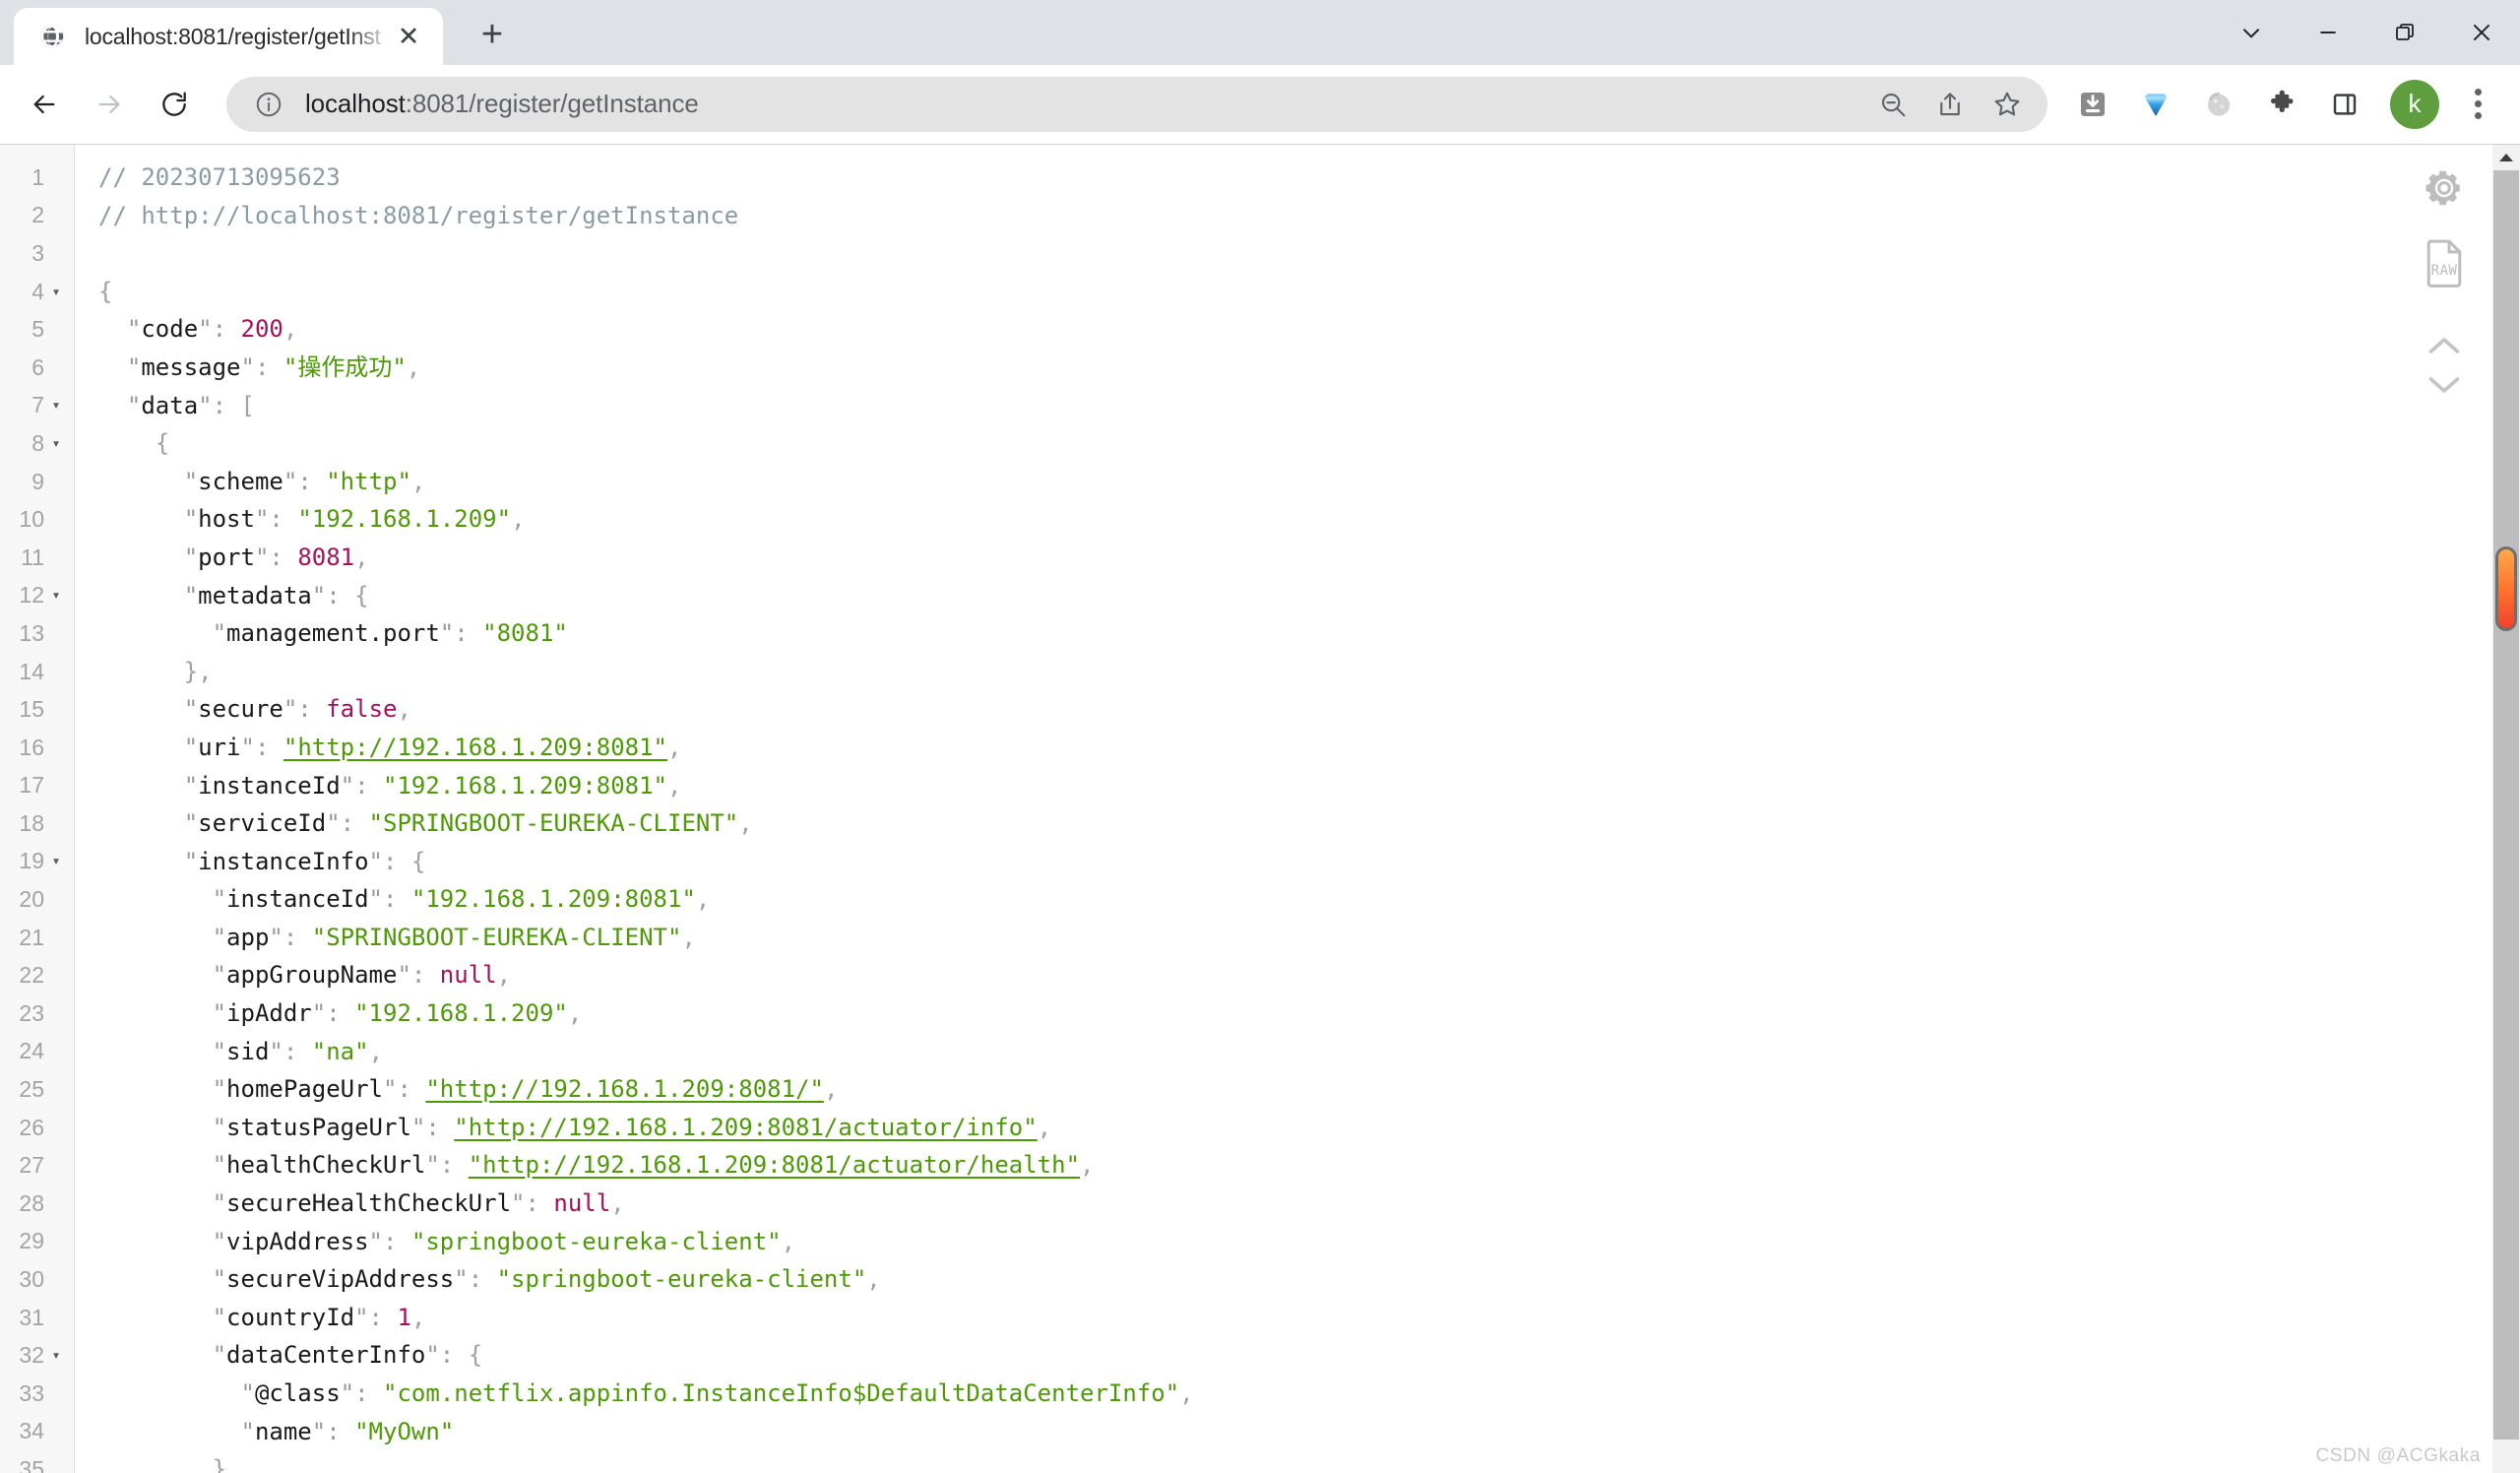 This screenshot has width=2520, height=1473. I want to click on json-token-key: instanceId, so click(297, 899).